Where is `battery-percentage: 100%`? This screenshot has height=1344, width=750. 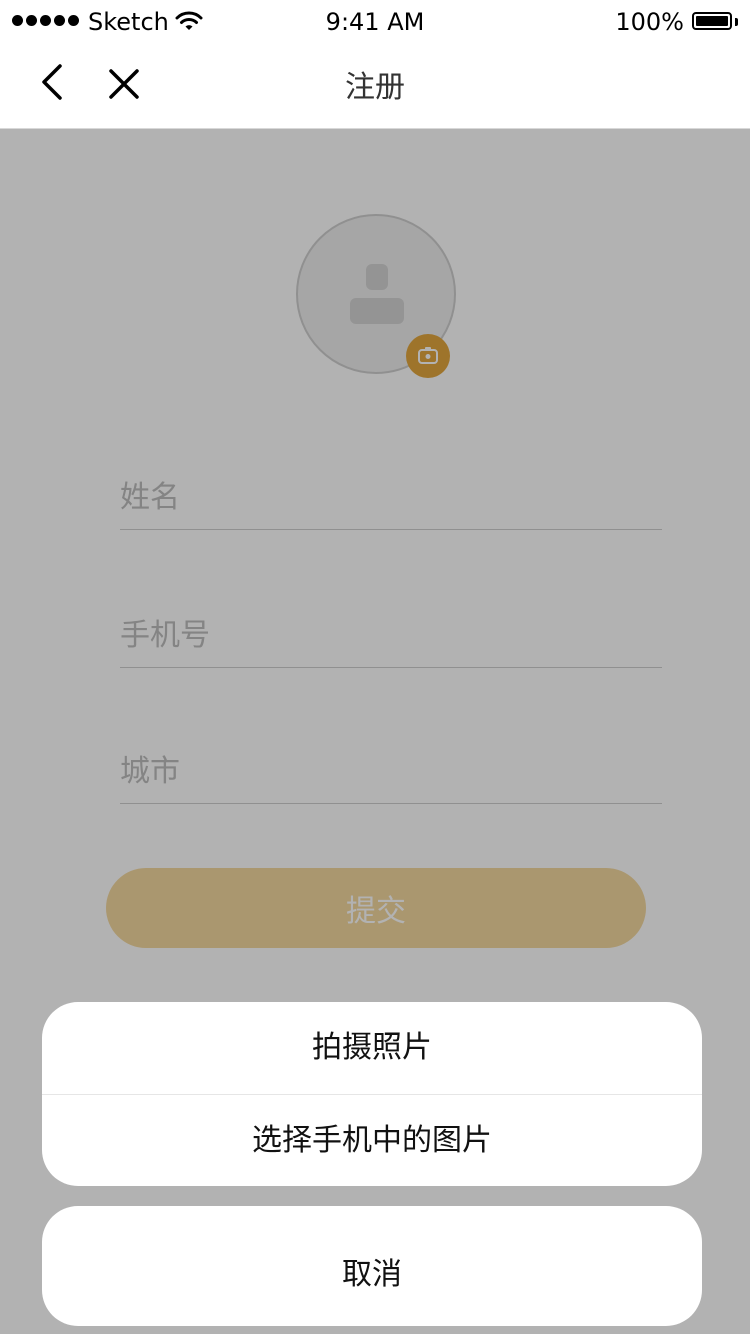 battery-percentage: 100% is located at coordinates (649, 22).